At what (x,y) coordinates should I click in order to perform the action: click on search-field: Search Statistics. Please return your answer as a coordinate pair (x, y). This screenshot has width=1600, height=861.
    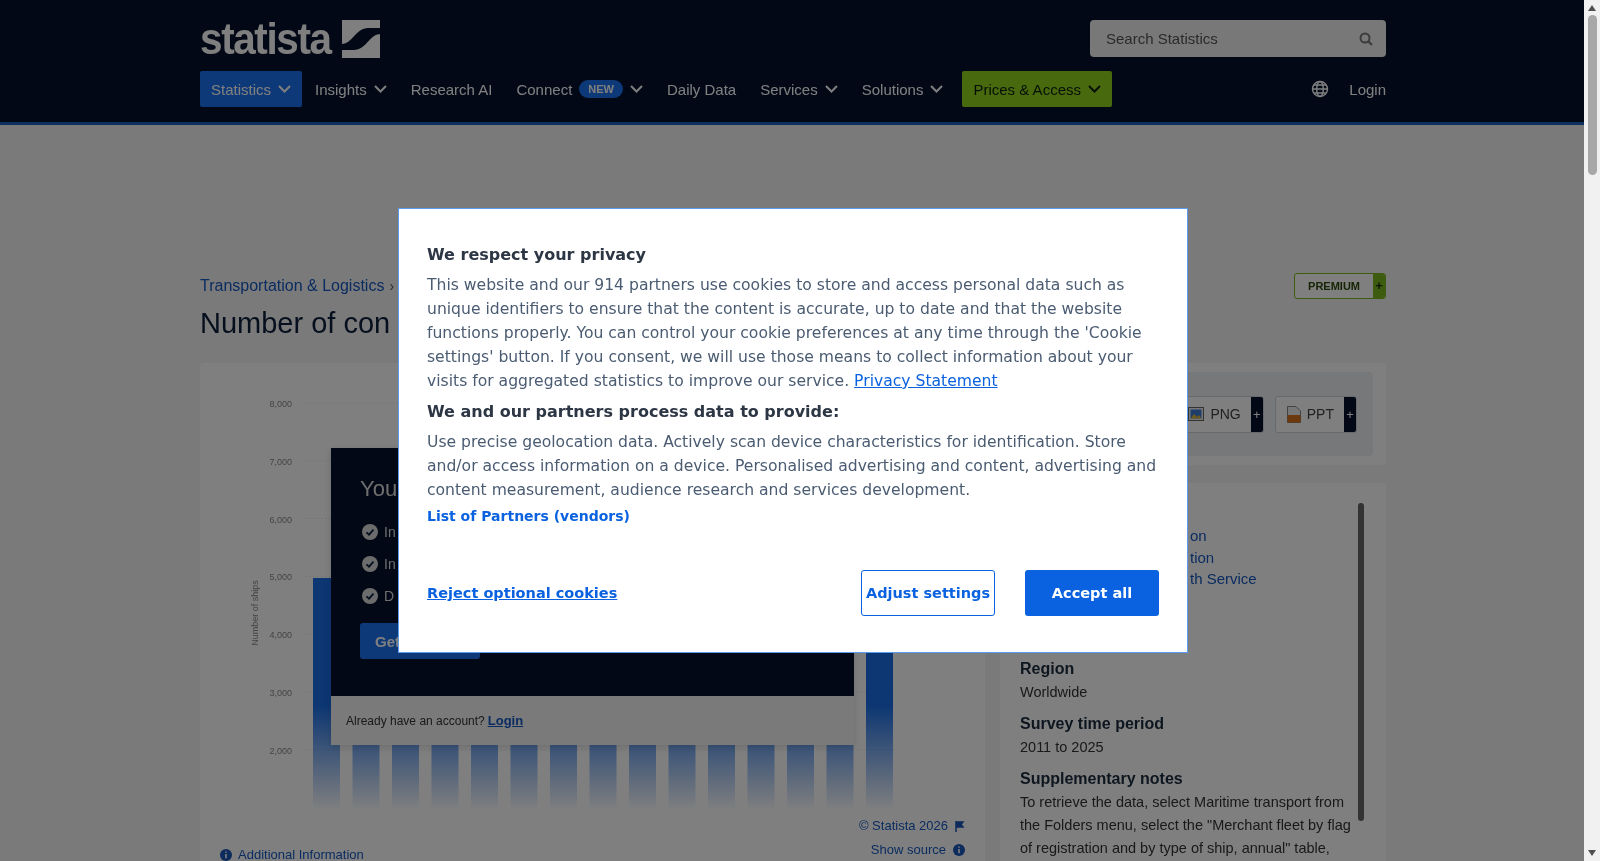
    Looking at the image, I should click on (1238, 38).